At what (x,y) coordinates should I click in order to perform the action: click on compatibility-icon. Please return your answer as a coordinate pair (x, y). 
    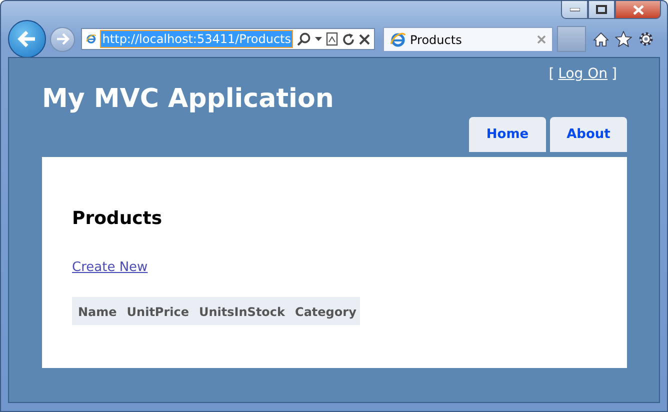
    Looking at the image, I should click on (332, 39).